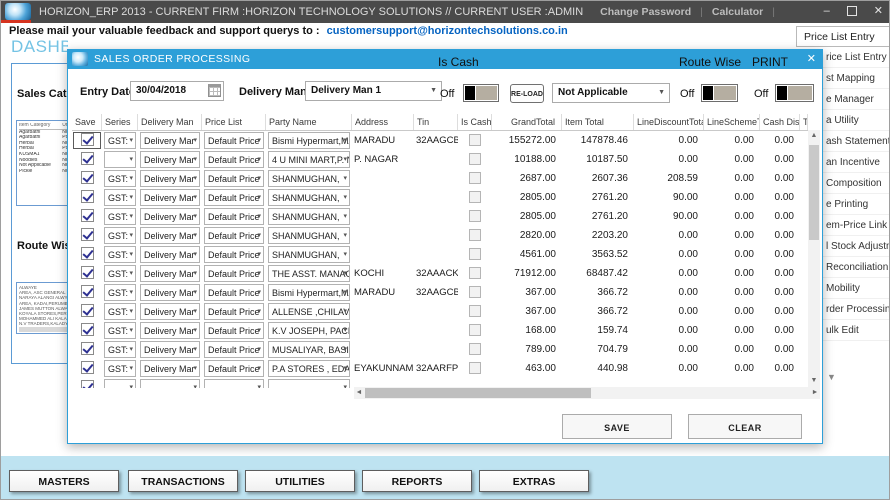  What do you see at coordinates (359, 393) in the screenshot?
I see `scroll-left-icon: ◄` at bounding box center [359, 393].